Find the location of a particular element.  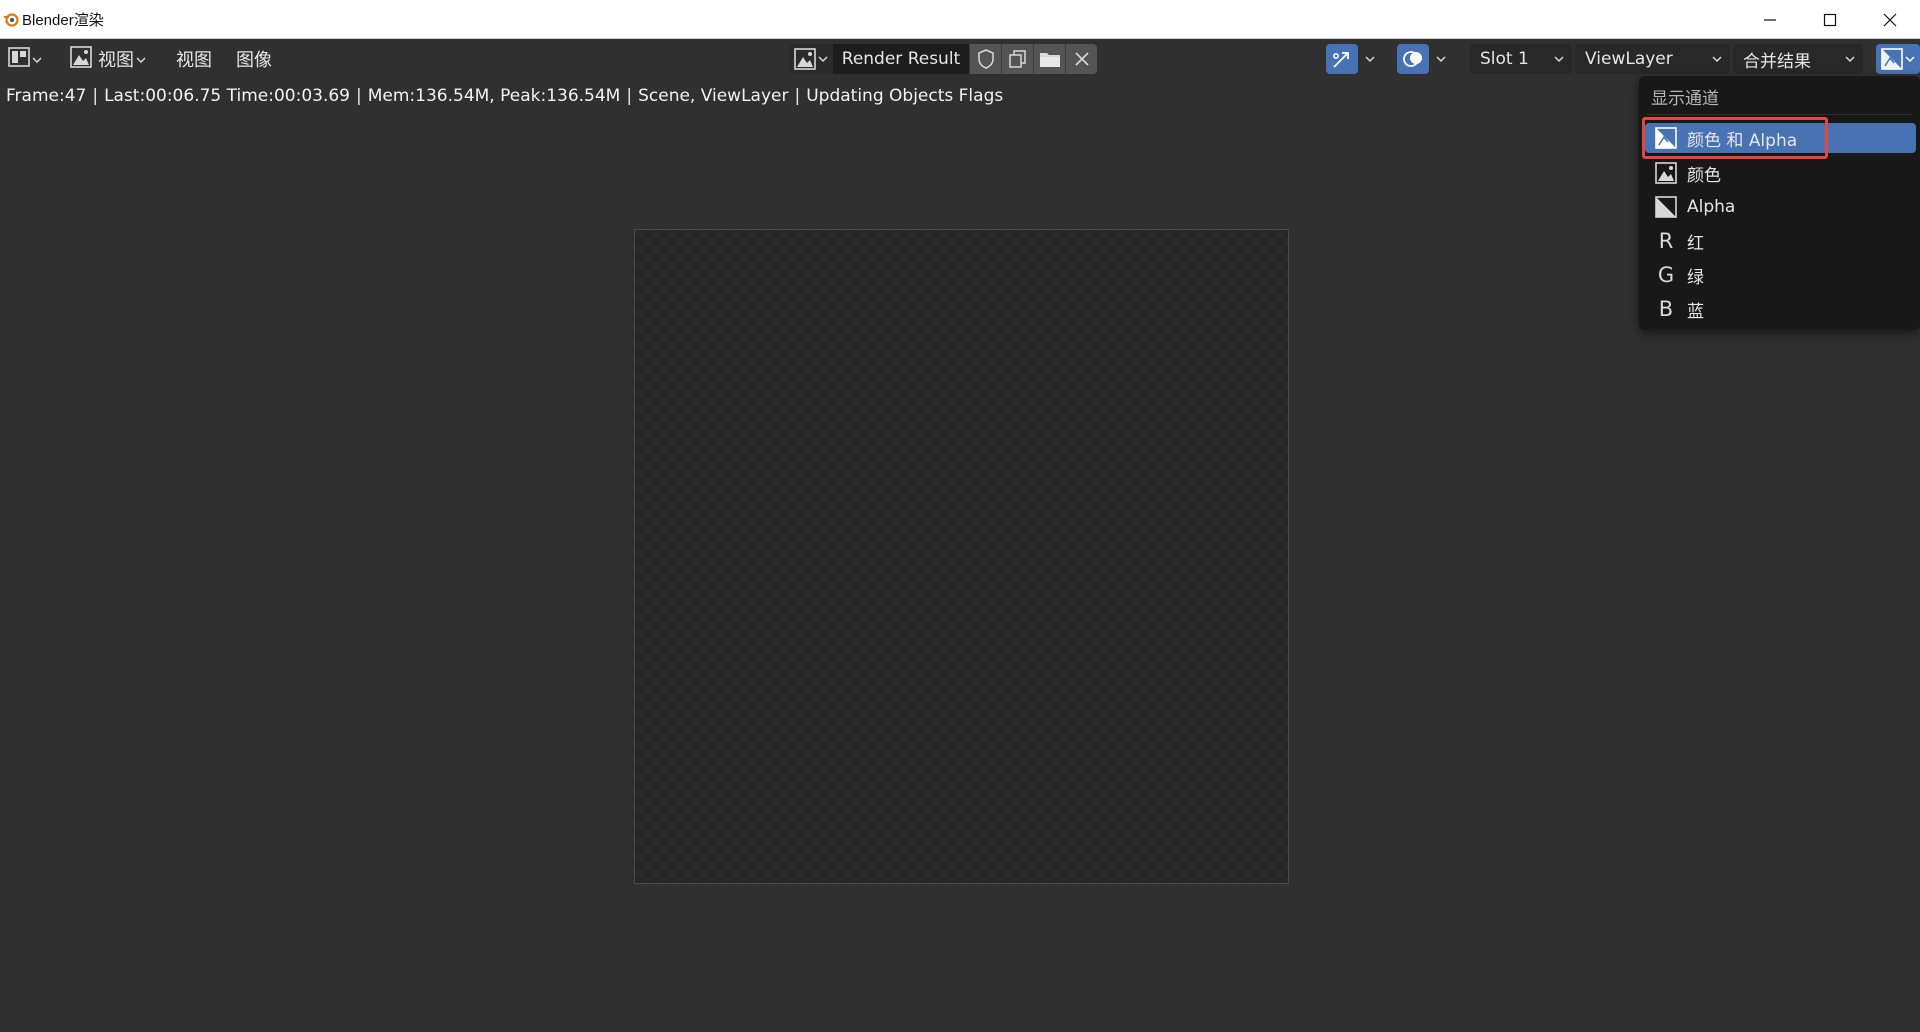

overlay-toggle-button is located at coordinates (1413, 59).